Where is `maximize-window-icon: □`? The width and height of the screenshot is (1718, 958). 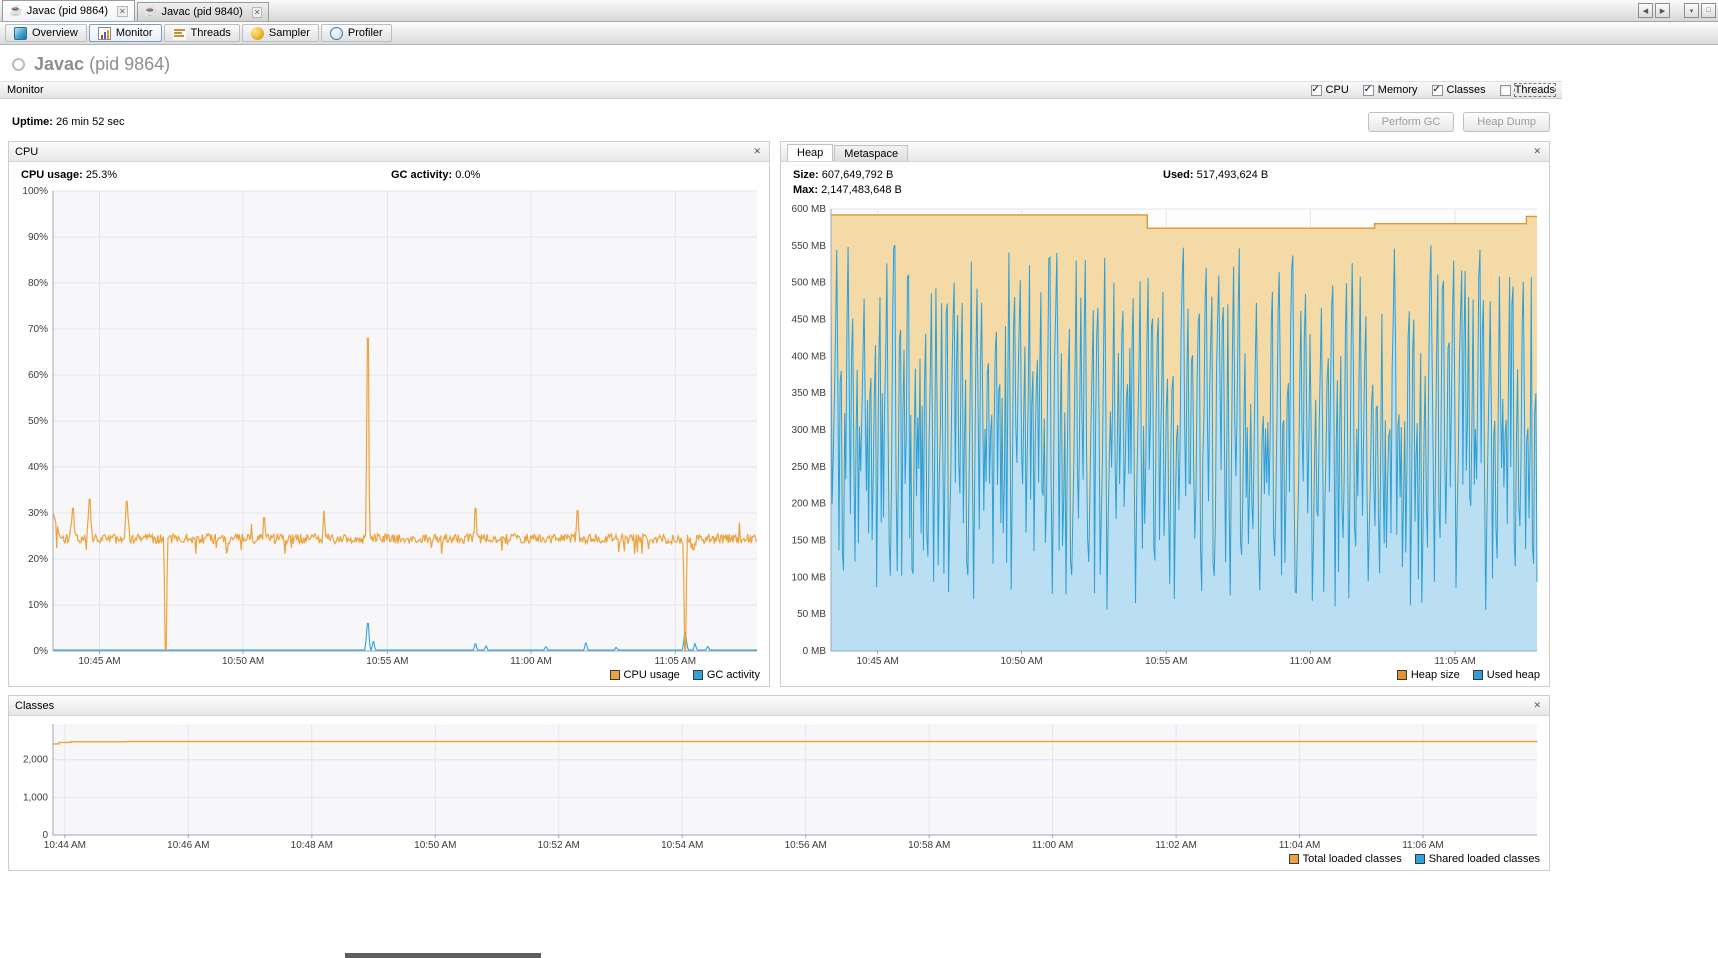
maximize-window-icon: □ is located at coordinates (1708, 10).